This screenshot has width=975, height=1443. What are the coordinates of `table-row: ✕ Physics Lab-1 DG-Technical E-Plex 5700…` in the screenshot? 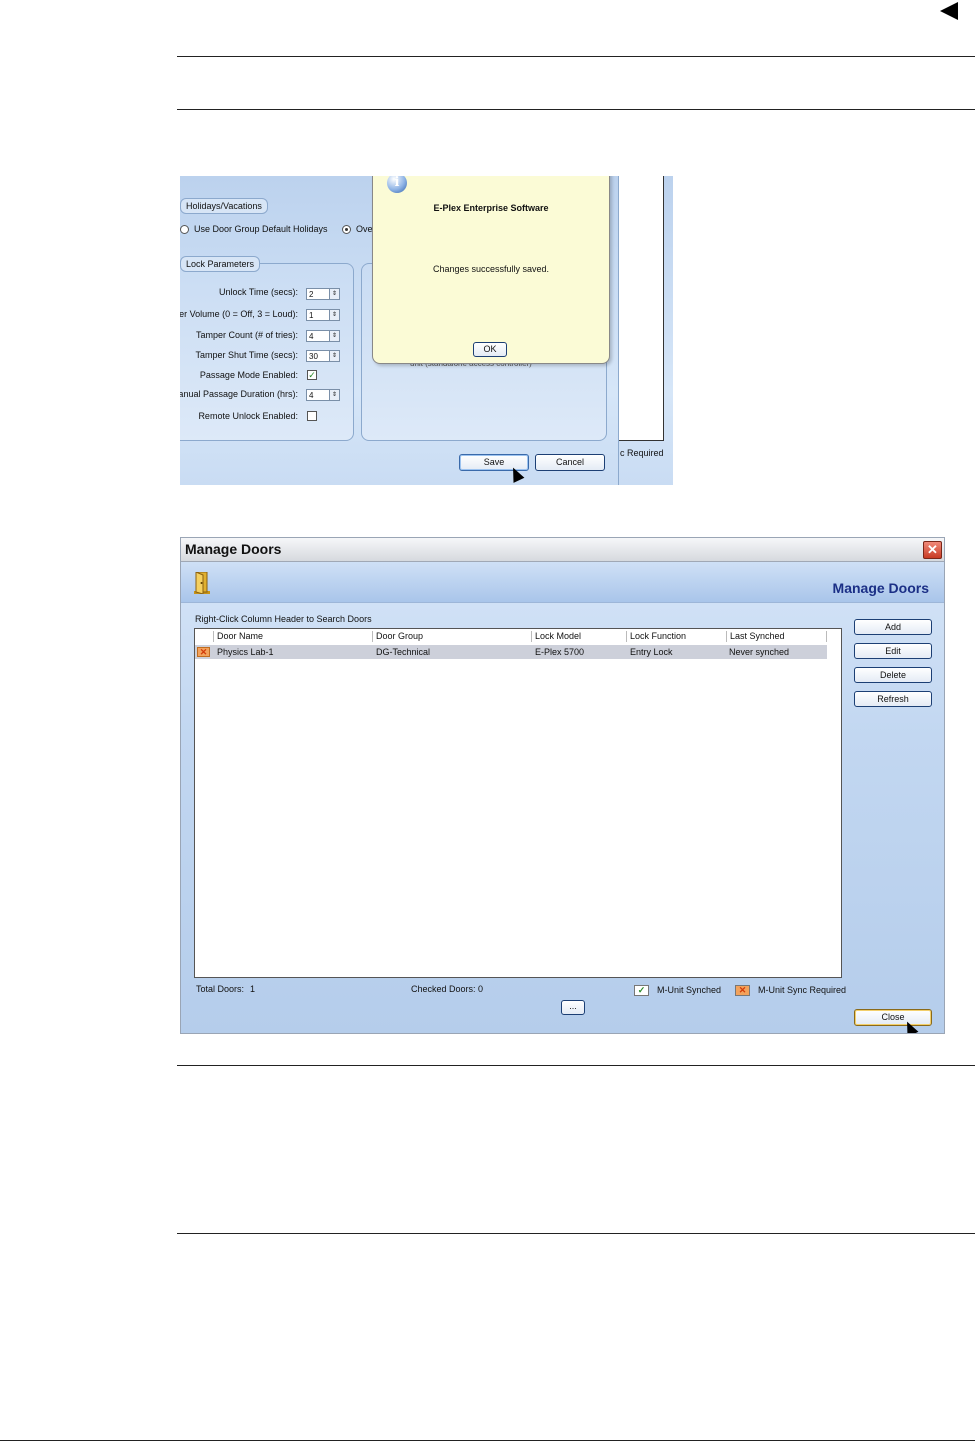 It's located at (511, 652).